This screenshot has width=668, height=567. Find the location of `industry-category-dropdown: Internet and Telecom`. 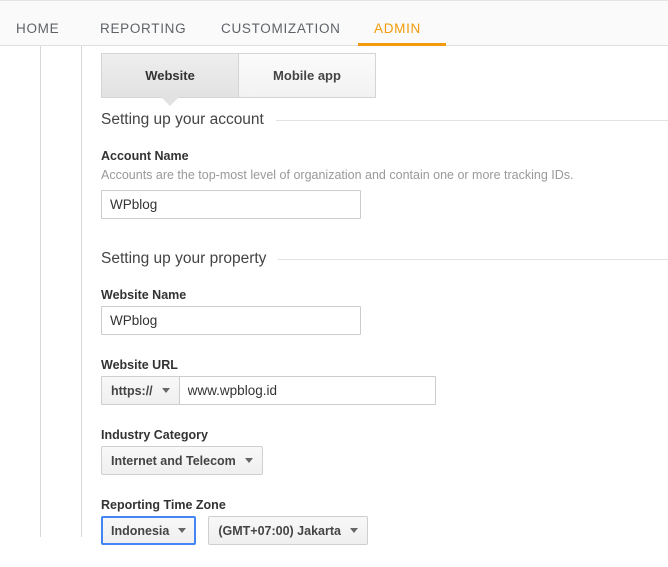

industry-category-dropdown: Internet and Telecom is located at coordinates (182, 460).